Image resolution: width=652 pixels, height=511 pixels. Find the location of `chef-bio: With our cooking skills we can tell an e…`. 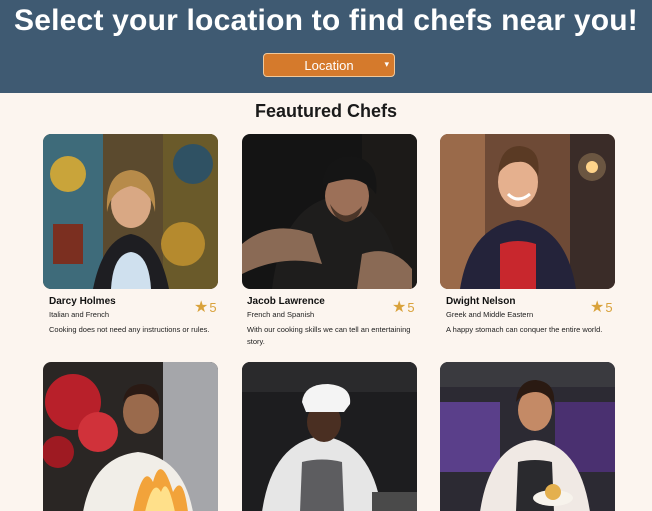

chef-bio: With our cooking skills we can tell an e… is located at coordinates (329, 335).